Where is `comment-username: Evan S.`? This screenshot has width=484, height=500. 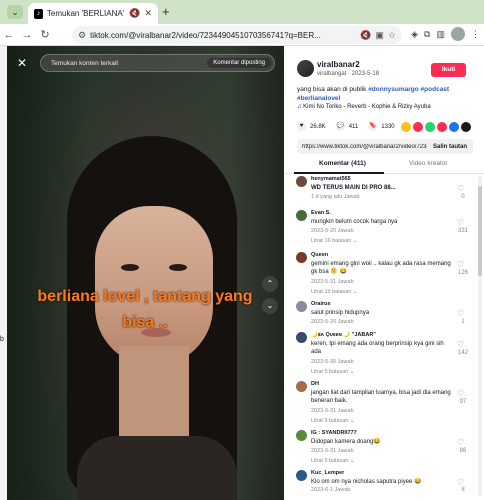
comment-username: Evan S. is located at coordinates (321, 213).